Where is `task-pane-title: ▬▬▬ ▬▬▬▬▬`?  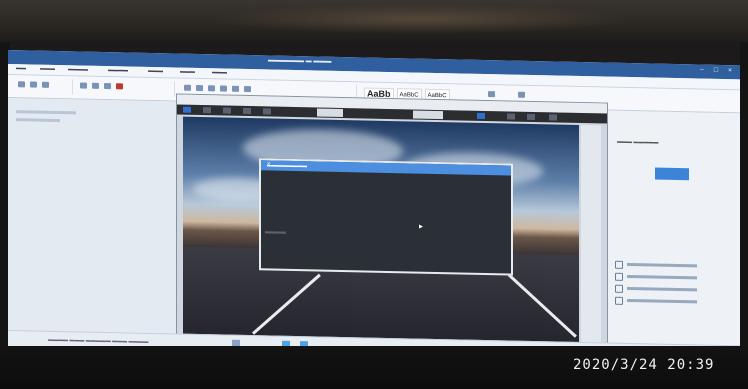
task-pane-title: ▬▬▬ ▬▬▬▬▬ is located at coordinates (638, 142).